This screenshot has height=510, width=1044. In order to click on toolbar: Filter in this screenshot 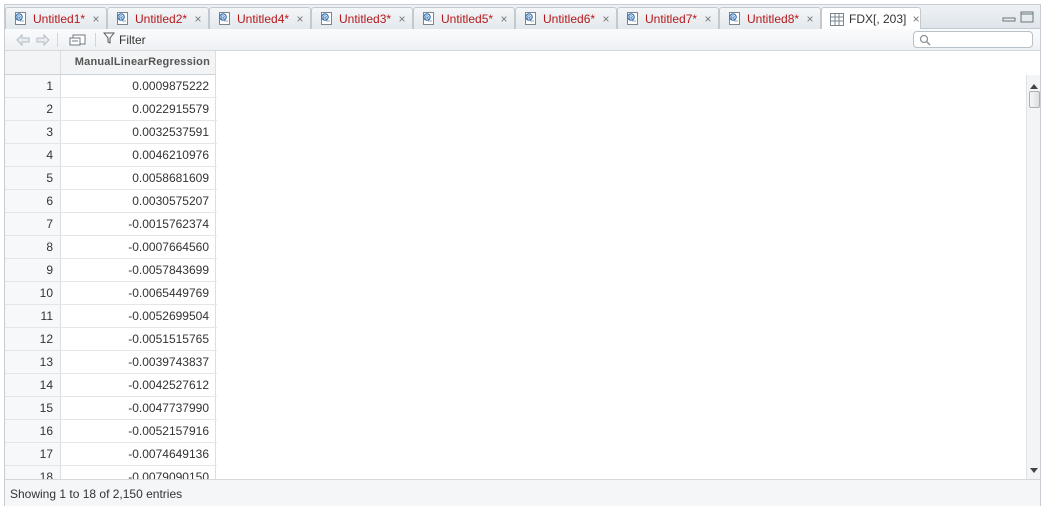, I will do `click(522, 40)`.